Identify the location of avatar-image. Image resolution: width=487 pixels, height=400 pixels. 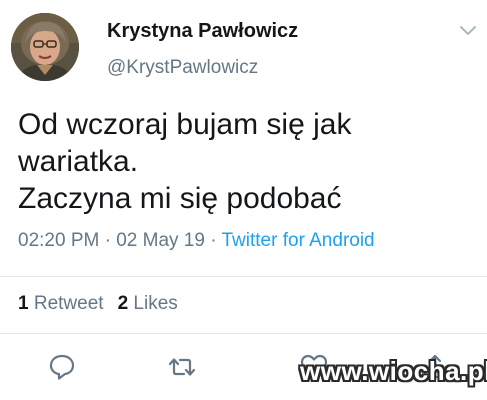
(45, 47).